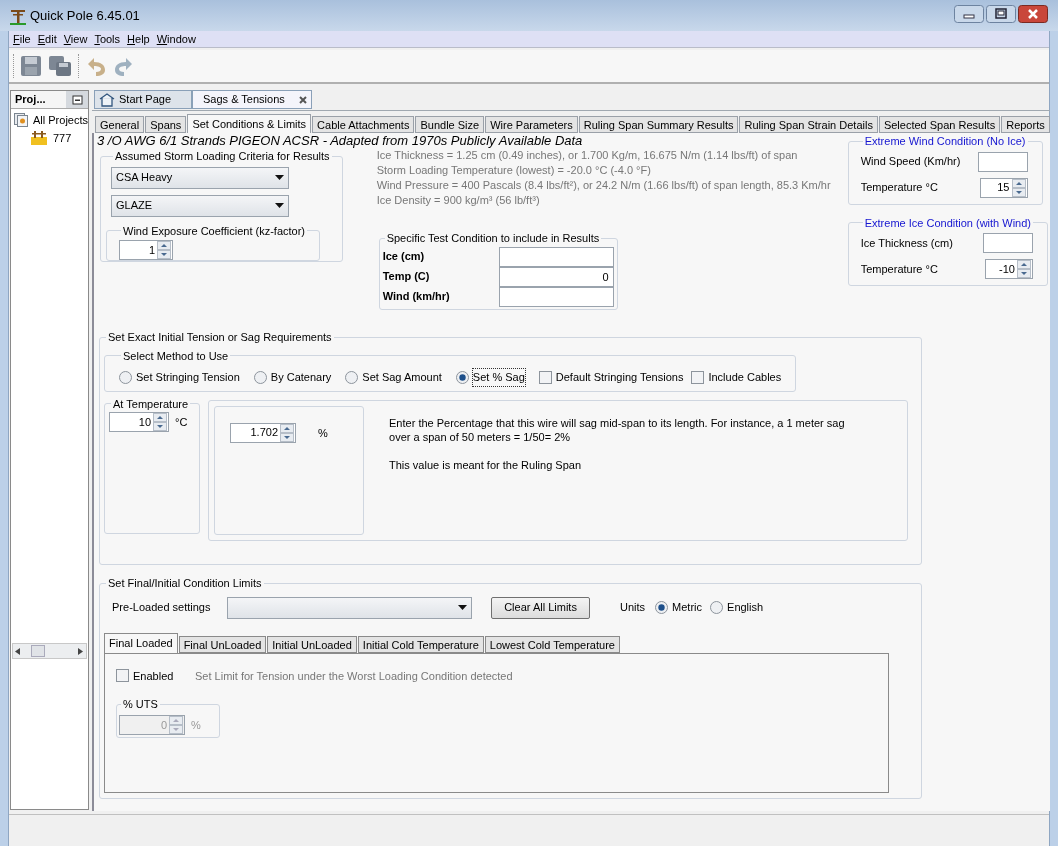 The width and height of the screenshot is (1058, 846). What do you see at coordinates (141, 642) in the screenshot?
I see `tab: Final Loaded` at bounding box center [141, 642].